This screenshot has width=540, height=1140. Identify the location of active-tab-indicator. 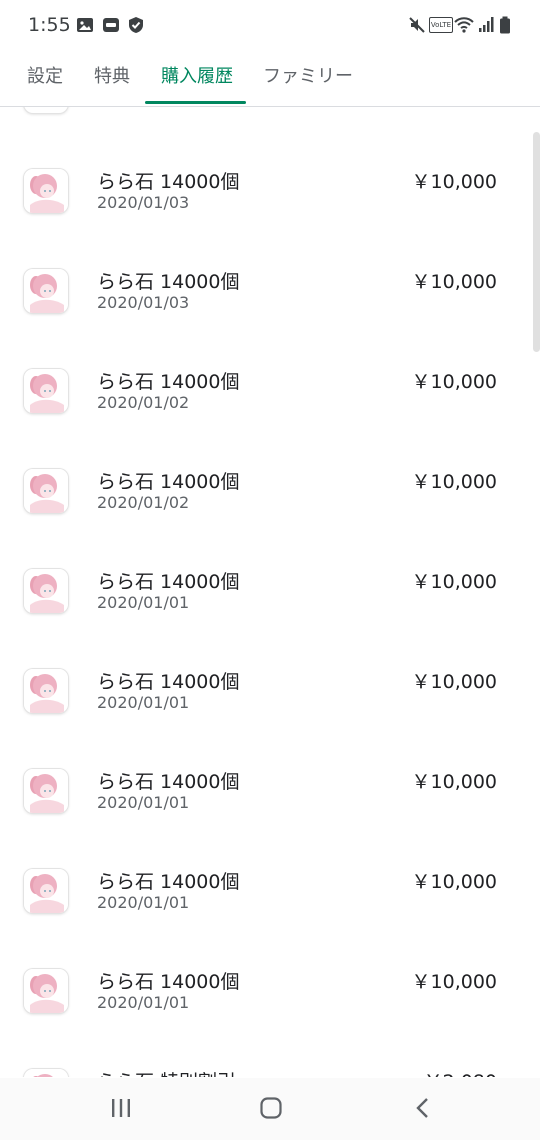
(195, 102).